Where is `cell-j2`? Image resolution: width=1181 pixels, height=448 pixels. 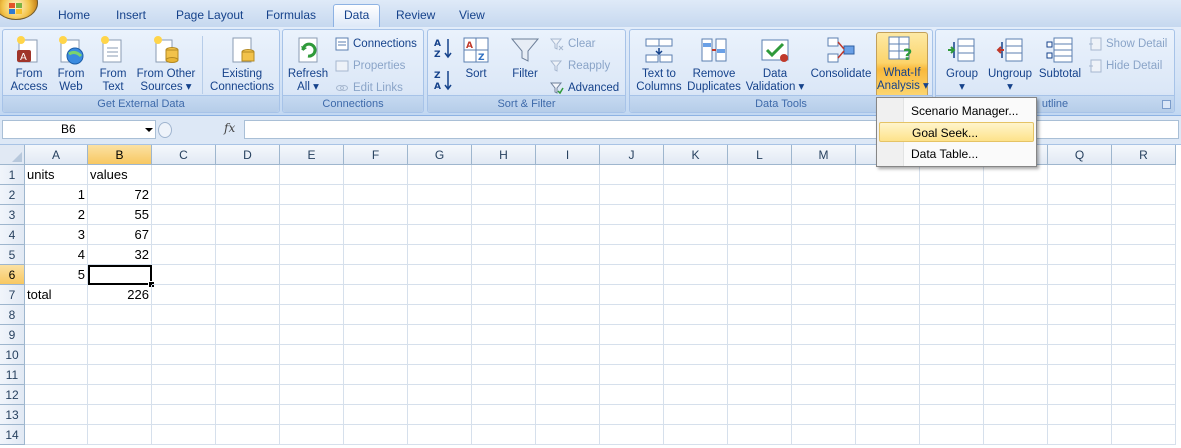
cell-j2 is located at coordinates (632, 195).